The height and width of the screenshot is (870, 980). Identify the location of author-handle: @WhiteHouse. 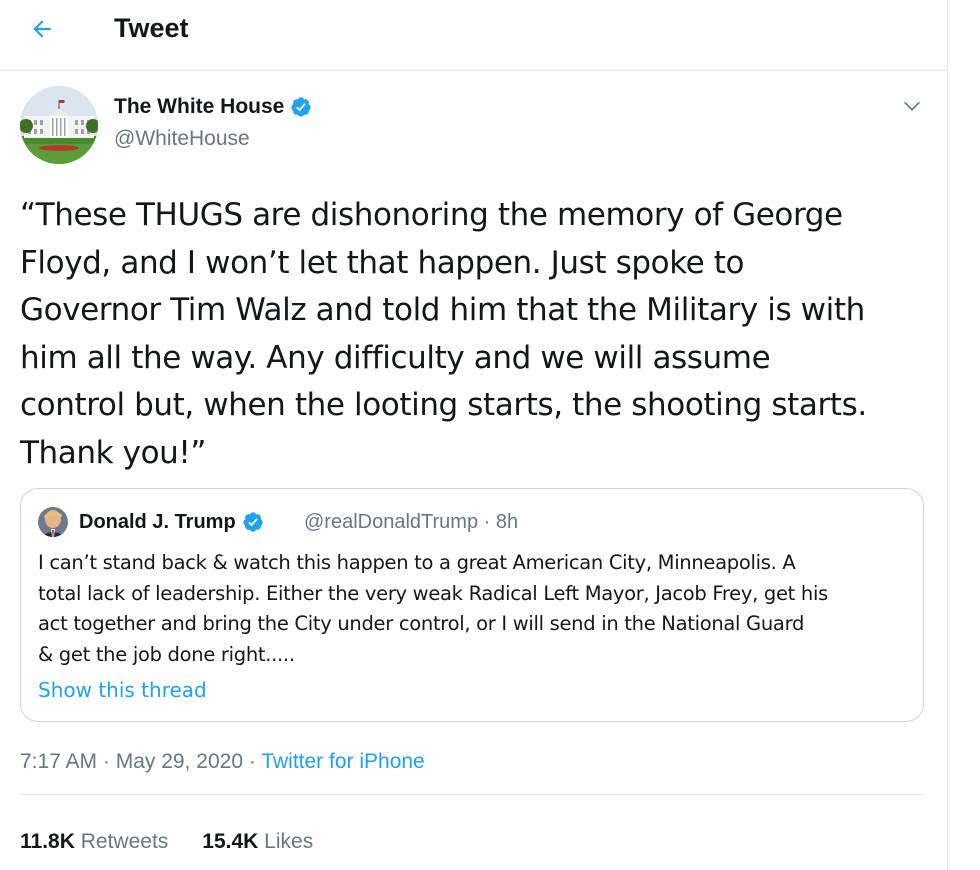
(182, 139).